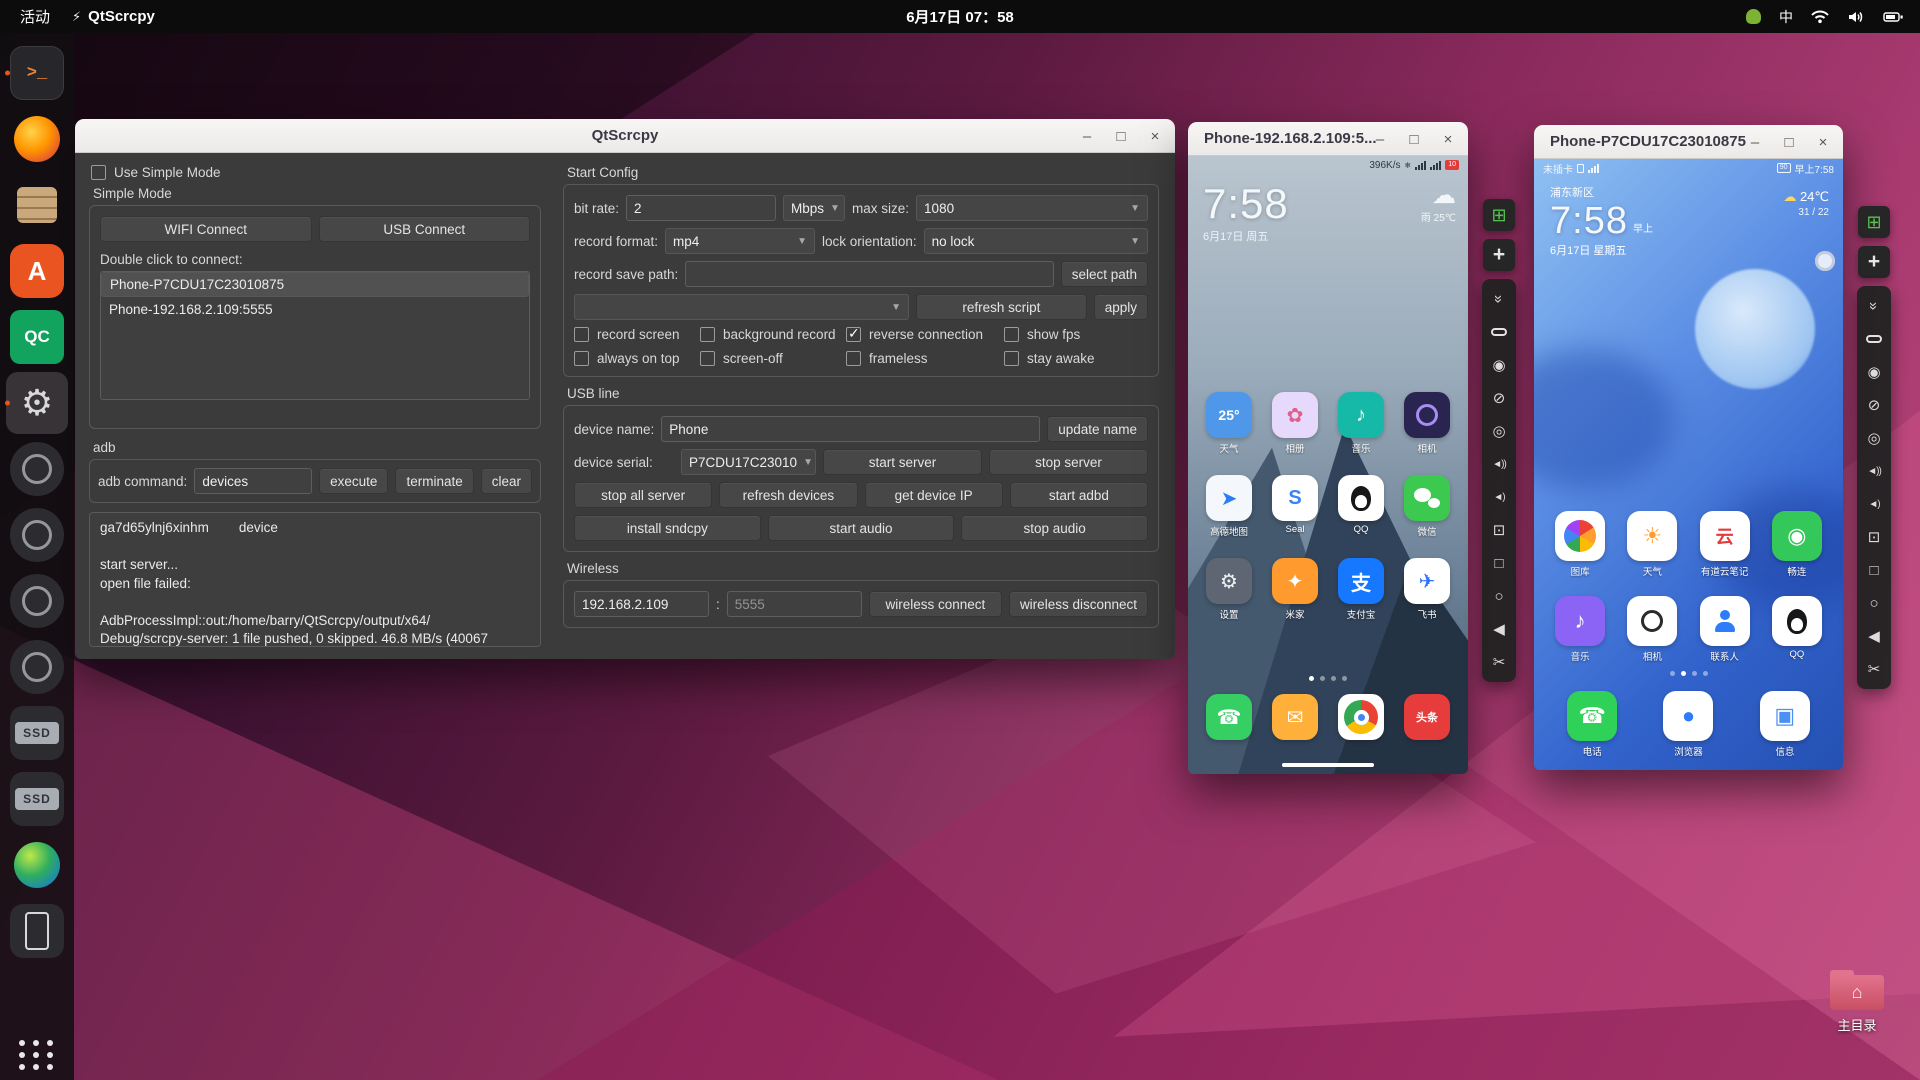 This screenshot has width=1920, height=1080. I want to click on touch-icon, so click(1874, 339).